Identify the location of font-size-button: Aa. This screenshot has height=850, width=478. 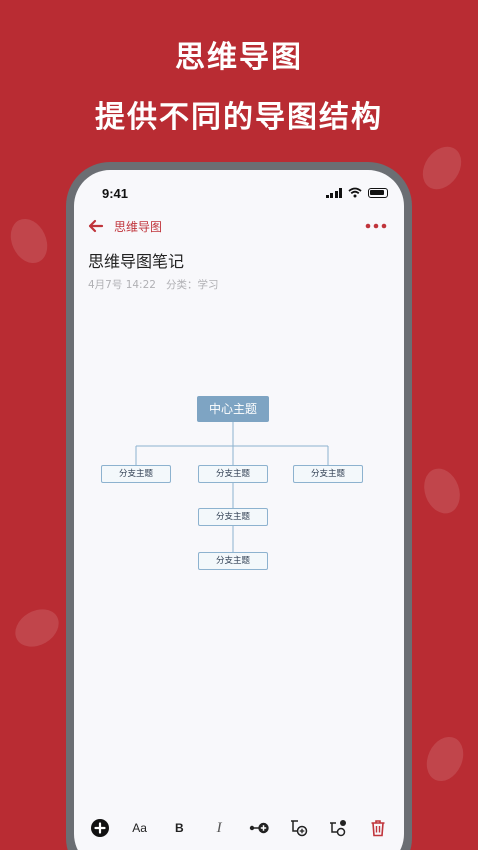
(140, 828).